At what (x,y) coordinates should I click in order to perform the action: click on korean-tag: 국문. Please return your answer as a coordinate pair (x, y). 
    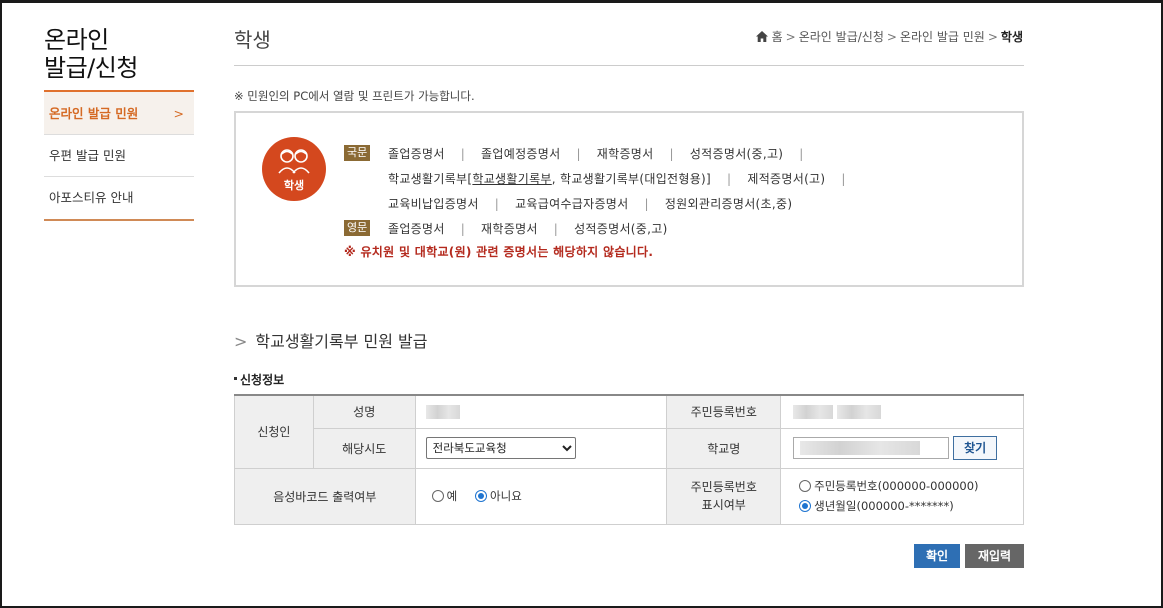
    Looking at the image, I should click on (357, 153).